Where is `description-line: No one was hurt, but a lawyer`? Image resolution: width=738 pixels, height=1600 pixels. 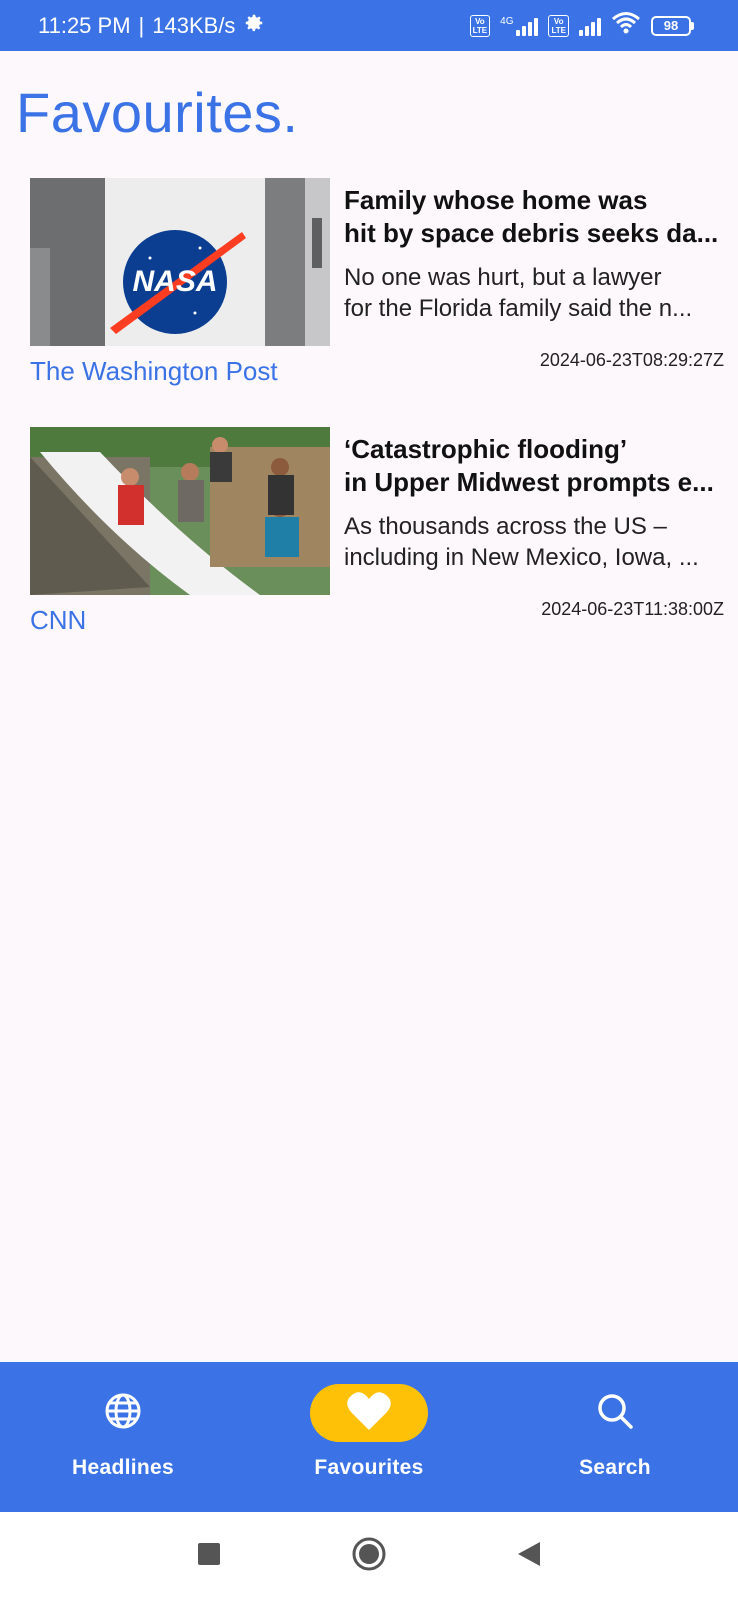
description-line: No one was hurt, but a lawyer is located at coordinates (503, 277).